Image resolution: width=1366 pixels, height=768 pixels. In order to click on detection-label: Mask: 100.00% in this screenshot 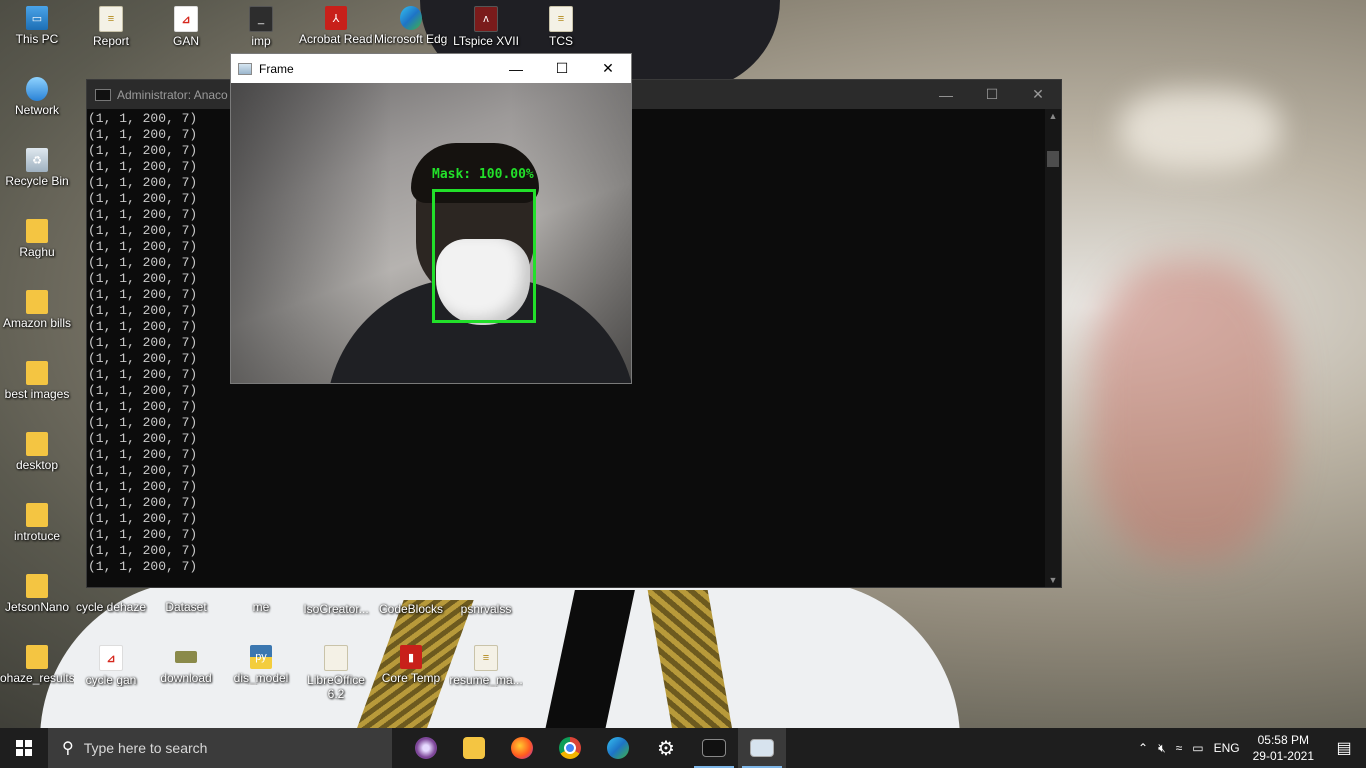, I will do `click(483, 174)`.